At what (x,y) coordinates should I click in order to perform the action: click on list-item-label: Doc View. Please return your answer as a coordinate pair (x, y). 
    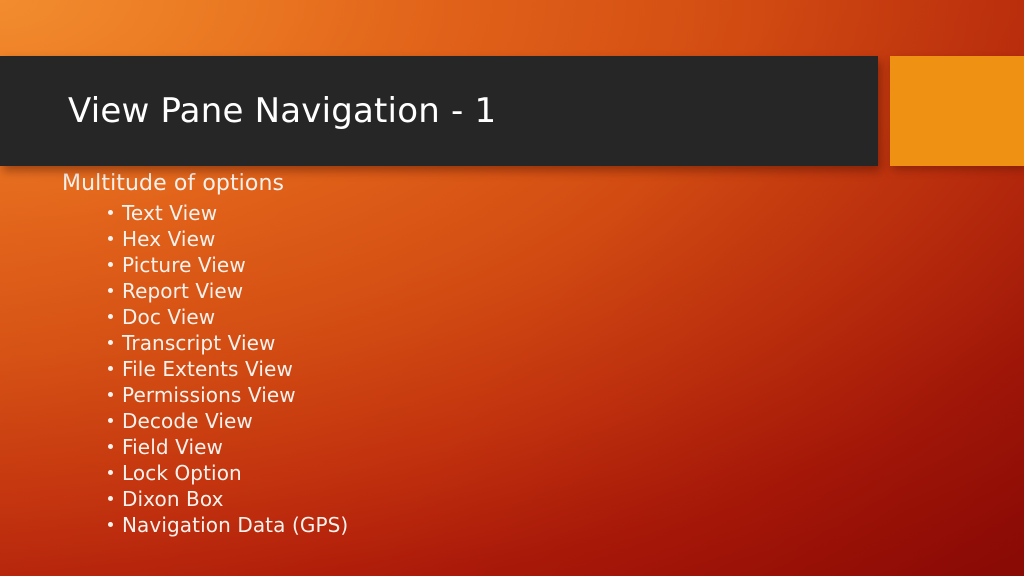
    Looking at the image, I should click on (169, 317).